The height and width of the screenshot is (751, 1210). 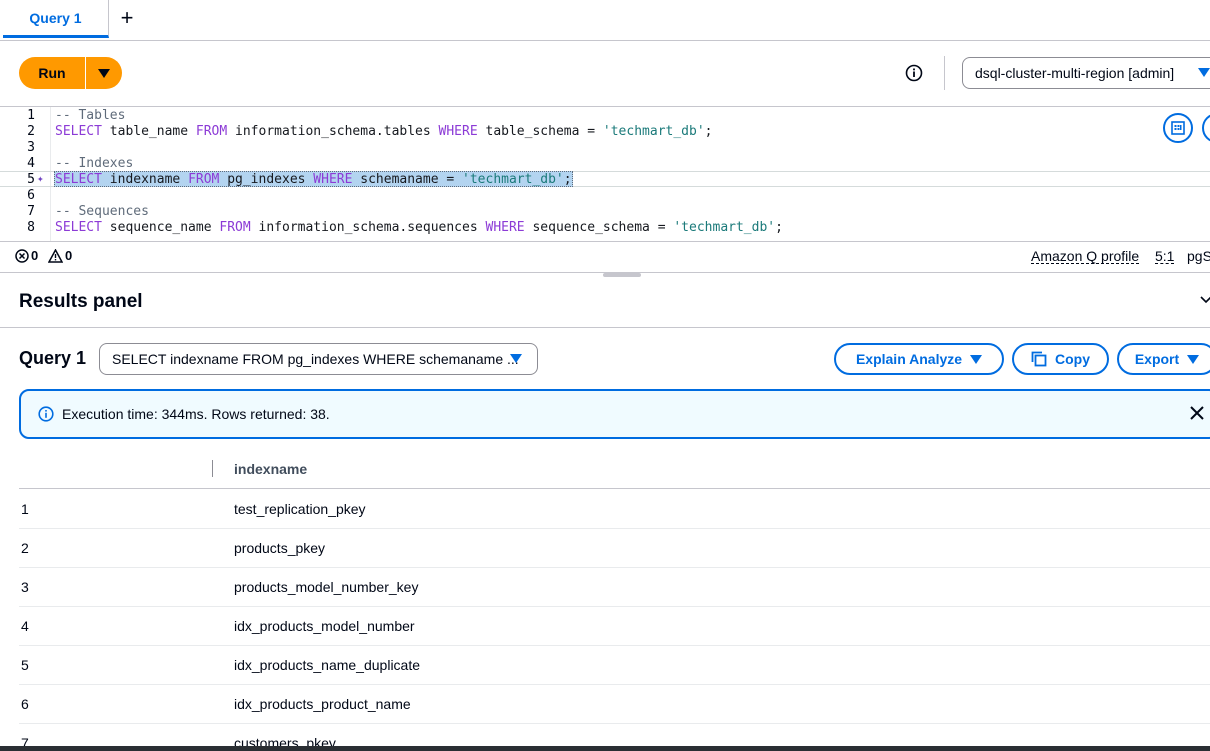 I want to click on amazon-q-profile-link: Amazon Q profile, so click(x=1085, y=256).